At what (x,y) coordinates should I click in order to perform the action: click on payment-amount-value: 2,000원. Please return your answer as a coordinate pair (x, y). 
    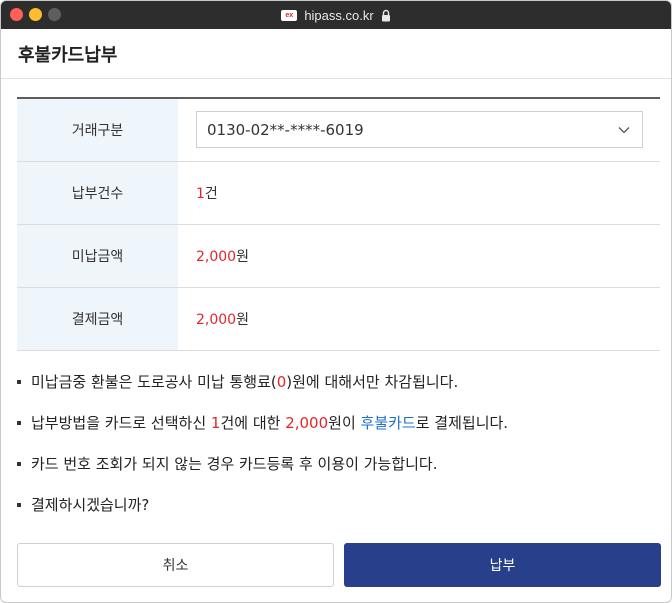
    Looking at the image, I should click on (419, 319).